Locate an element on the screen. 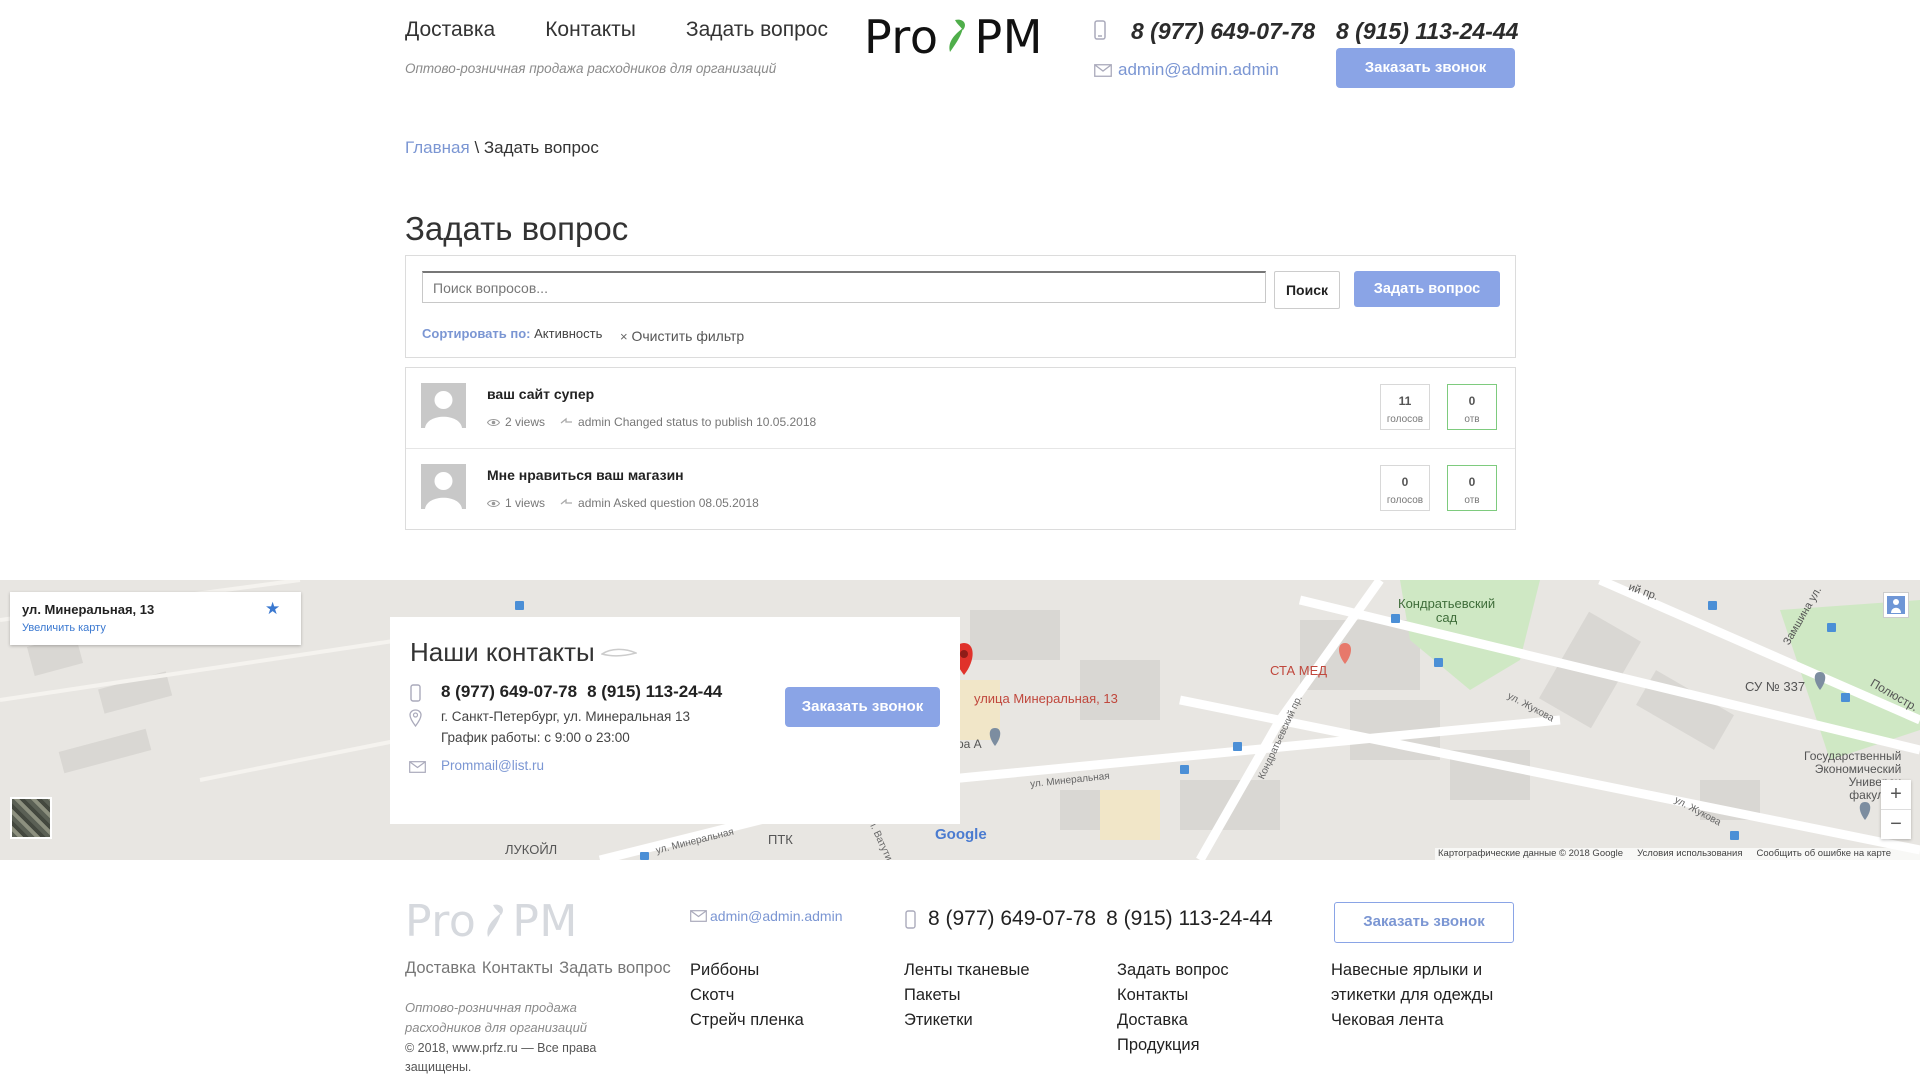 The image size is (1920, 1077). footer-phone-1: 8 (977) 649-07-78 is located at coordinates (1012, 919).